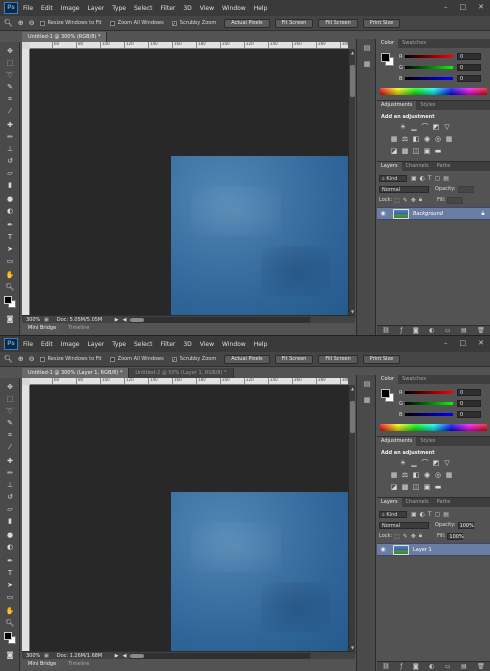  I want to click on vertical-scroll-thumb, so click(352, 417).